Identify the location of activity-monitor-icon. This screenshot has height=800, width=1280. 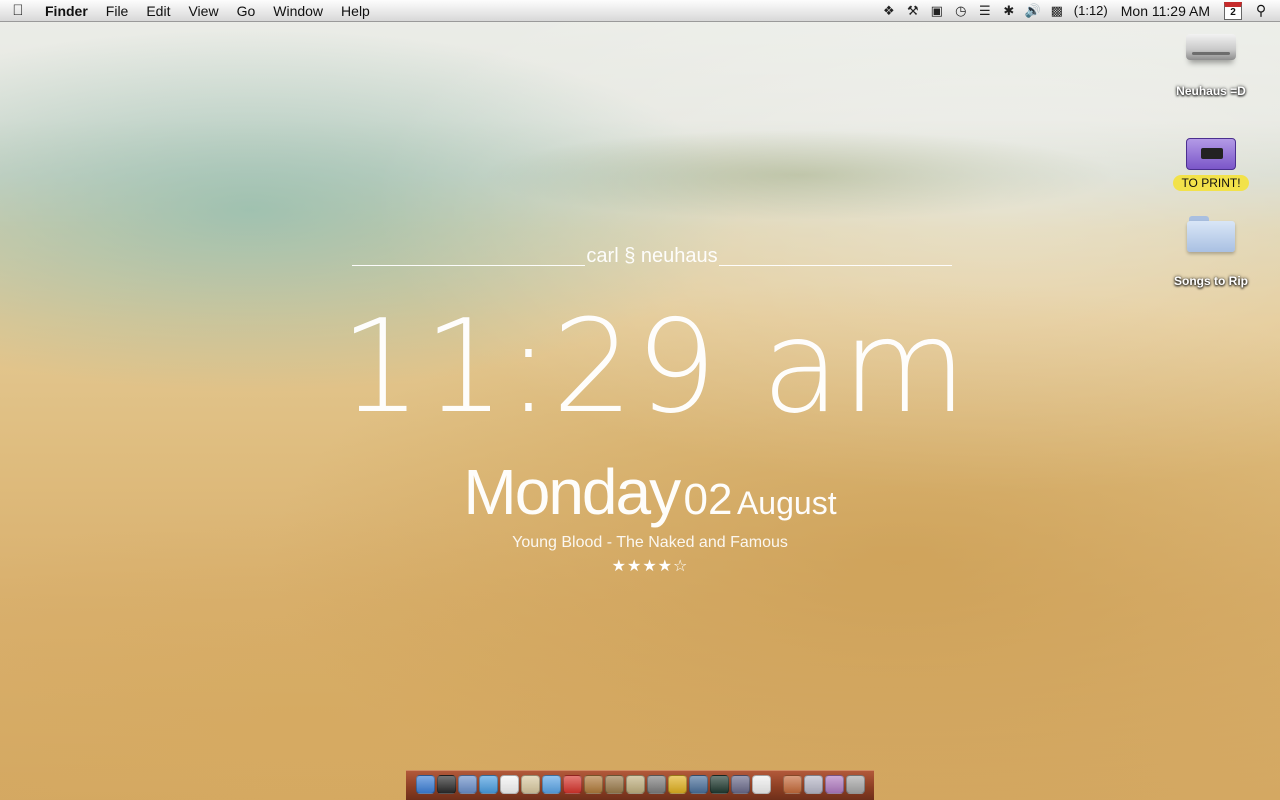
(719, 784).